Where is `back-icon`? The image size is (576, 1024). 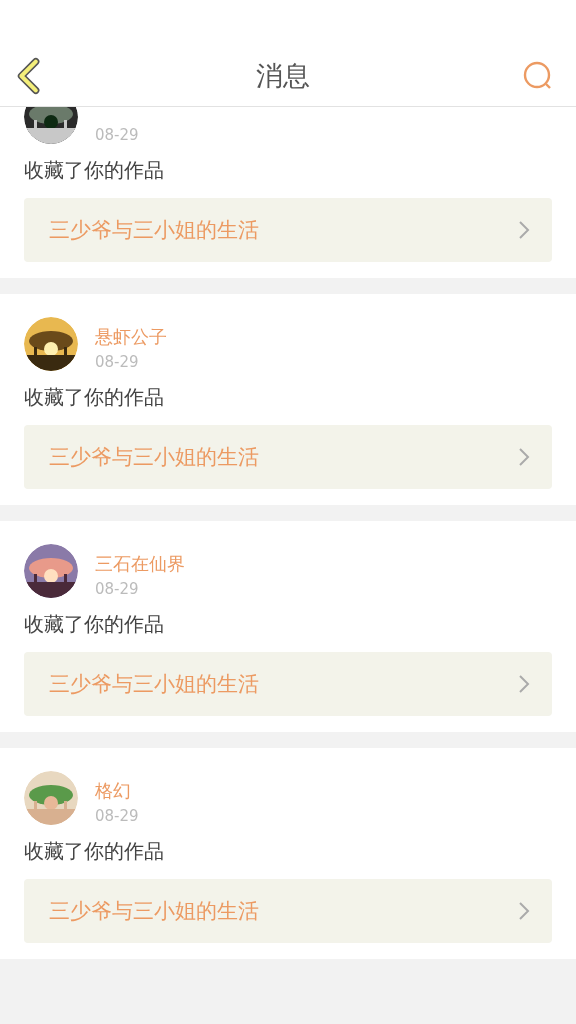 back-icon is located at coordinates (29, 76).